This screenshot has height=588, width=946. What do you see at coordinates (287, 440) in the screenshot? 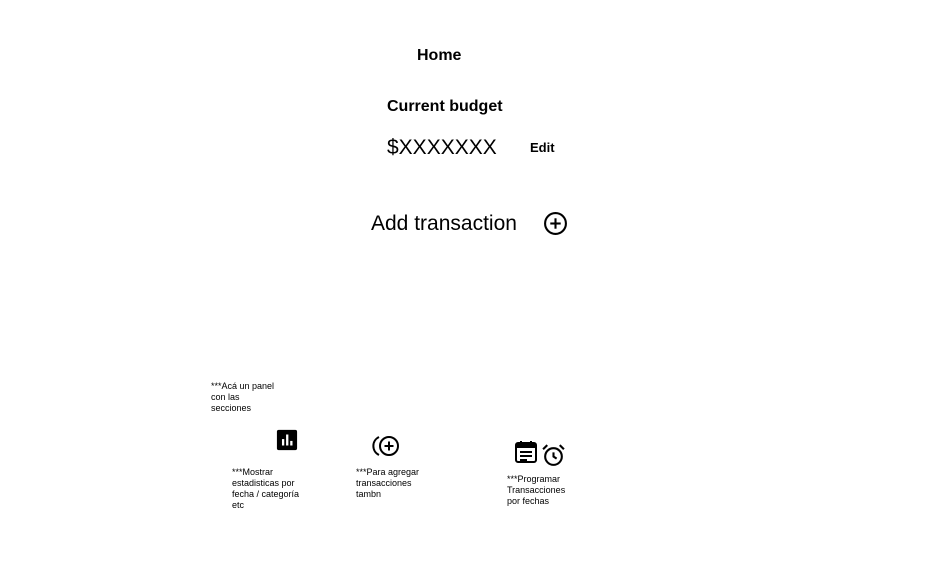
I see `bar-chart-icon` at bounding box center [287, 440].